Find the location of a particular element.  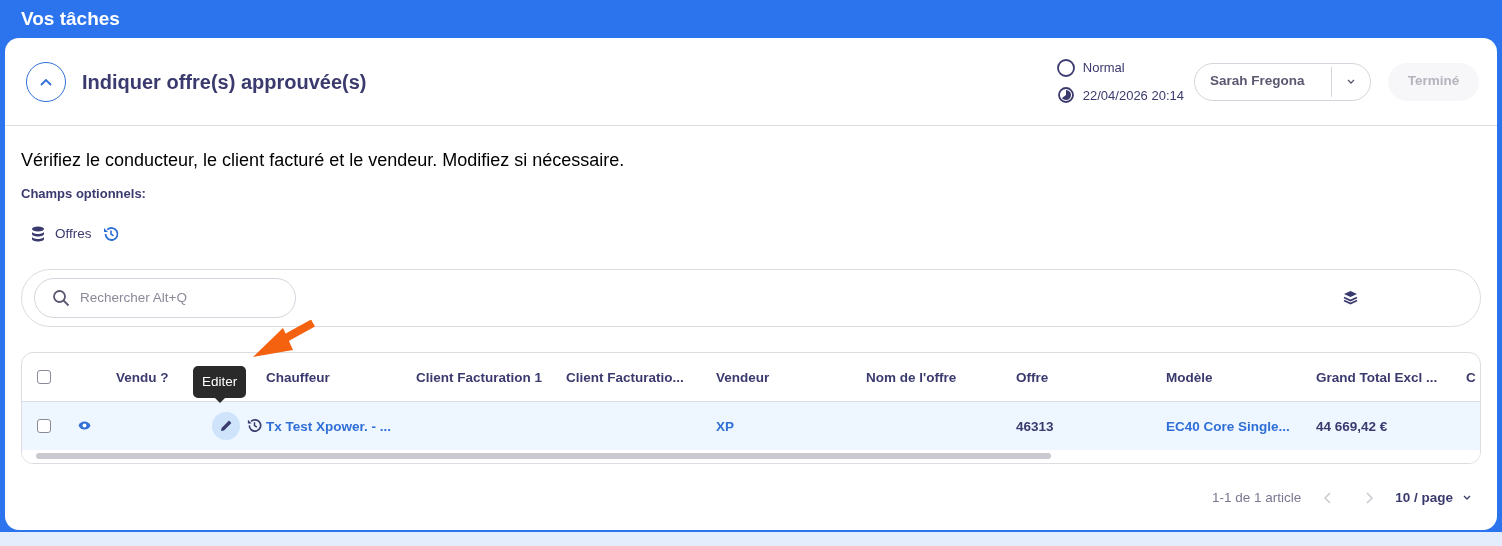

database-icon is located at coordinates (38, 233).